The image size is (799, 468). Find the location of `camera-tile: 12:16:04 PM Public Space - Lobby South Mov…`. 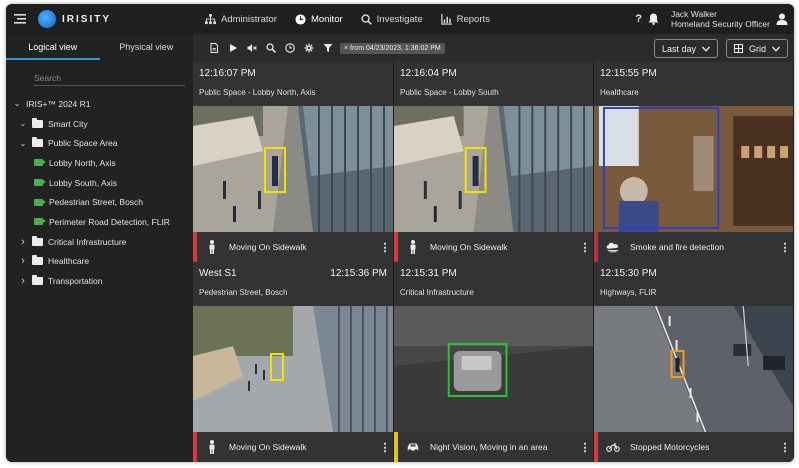

camera-tile: 12:16:04 PM Public Space - Lobby South Mov… is located at coordinates (494, 162).